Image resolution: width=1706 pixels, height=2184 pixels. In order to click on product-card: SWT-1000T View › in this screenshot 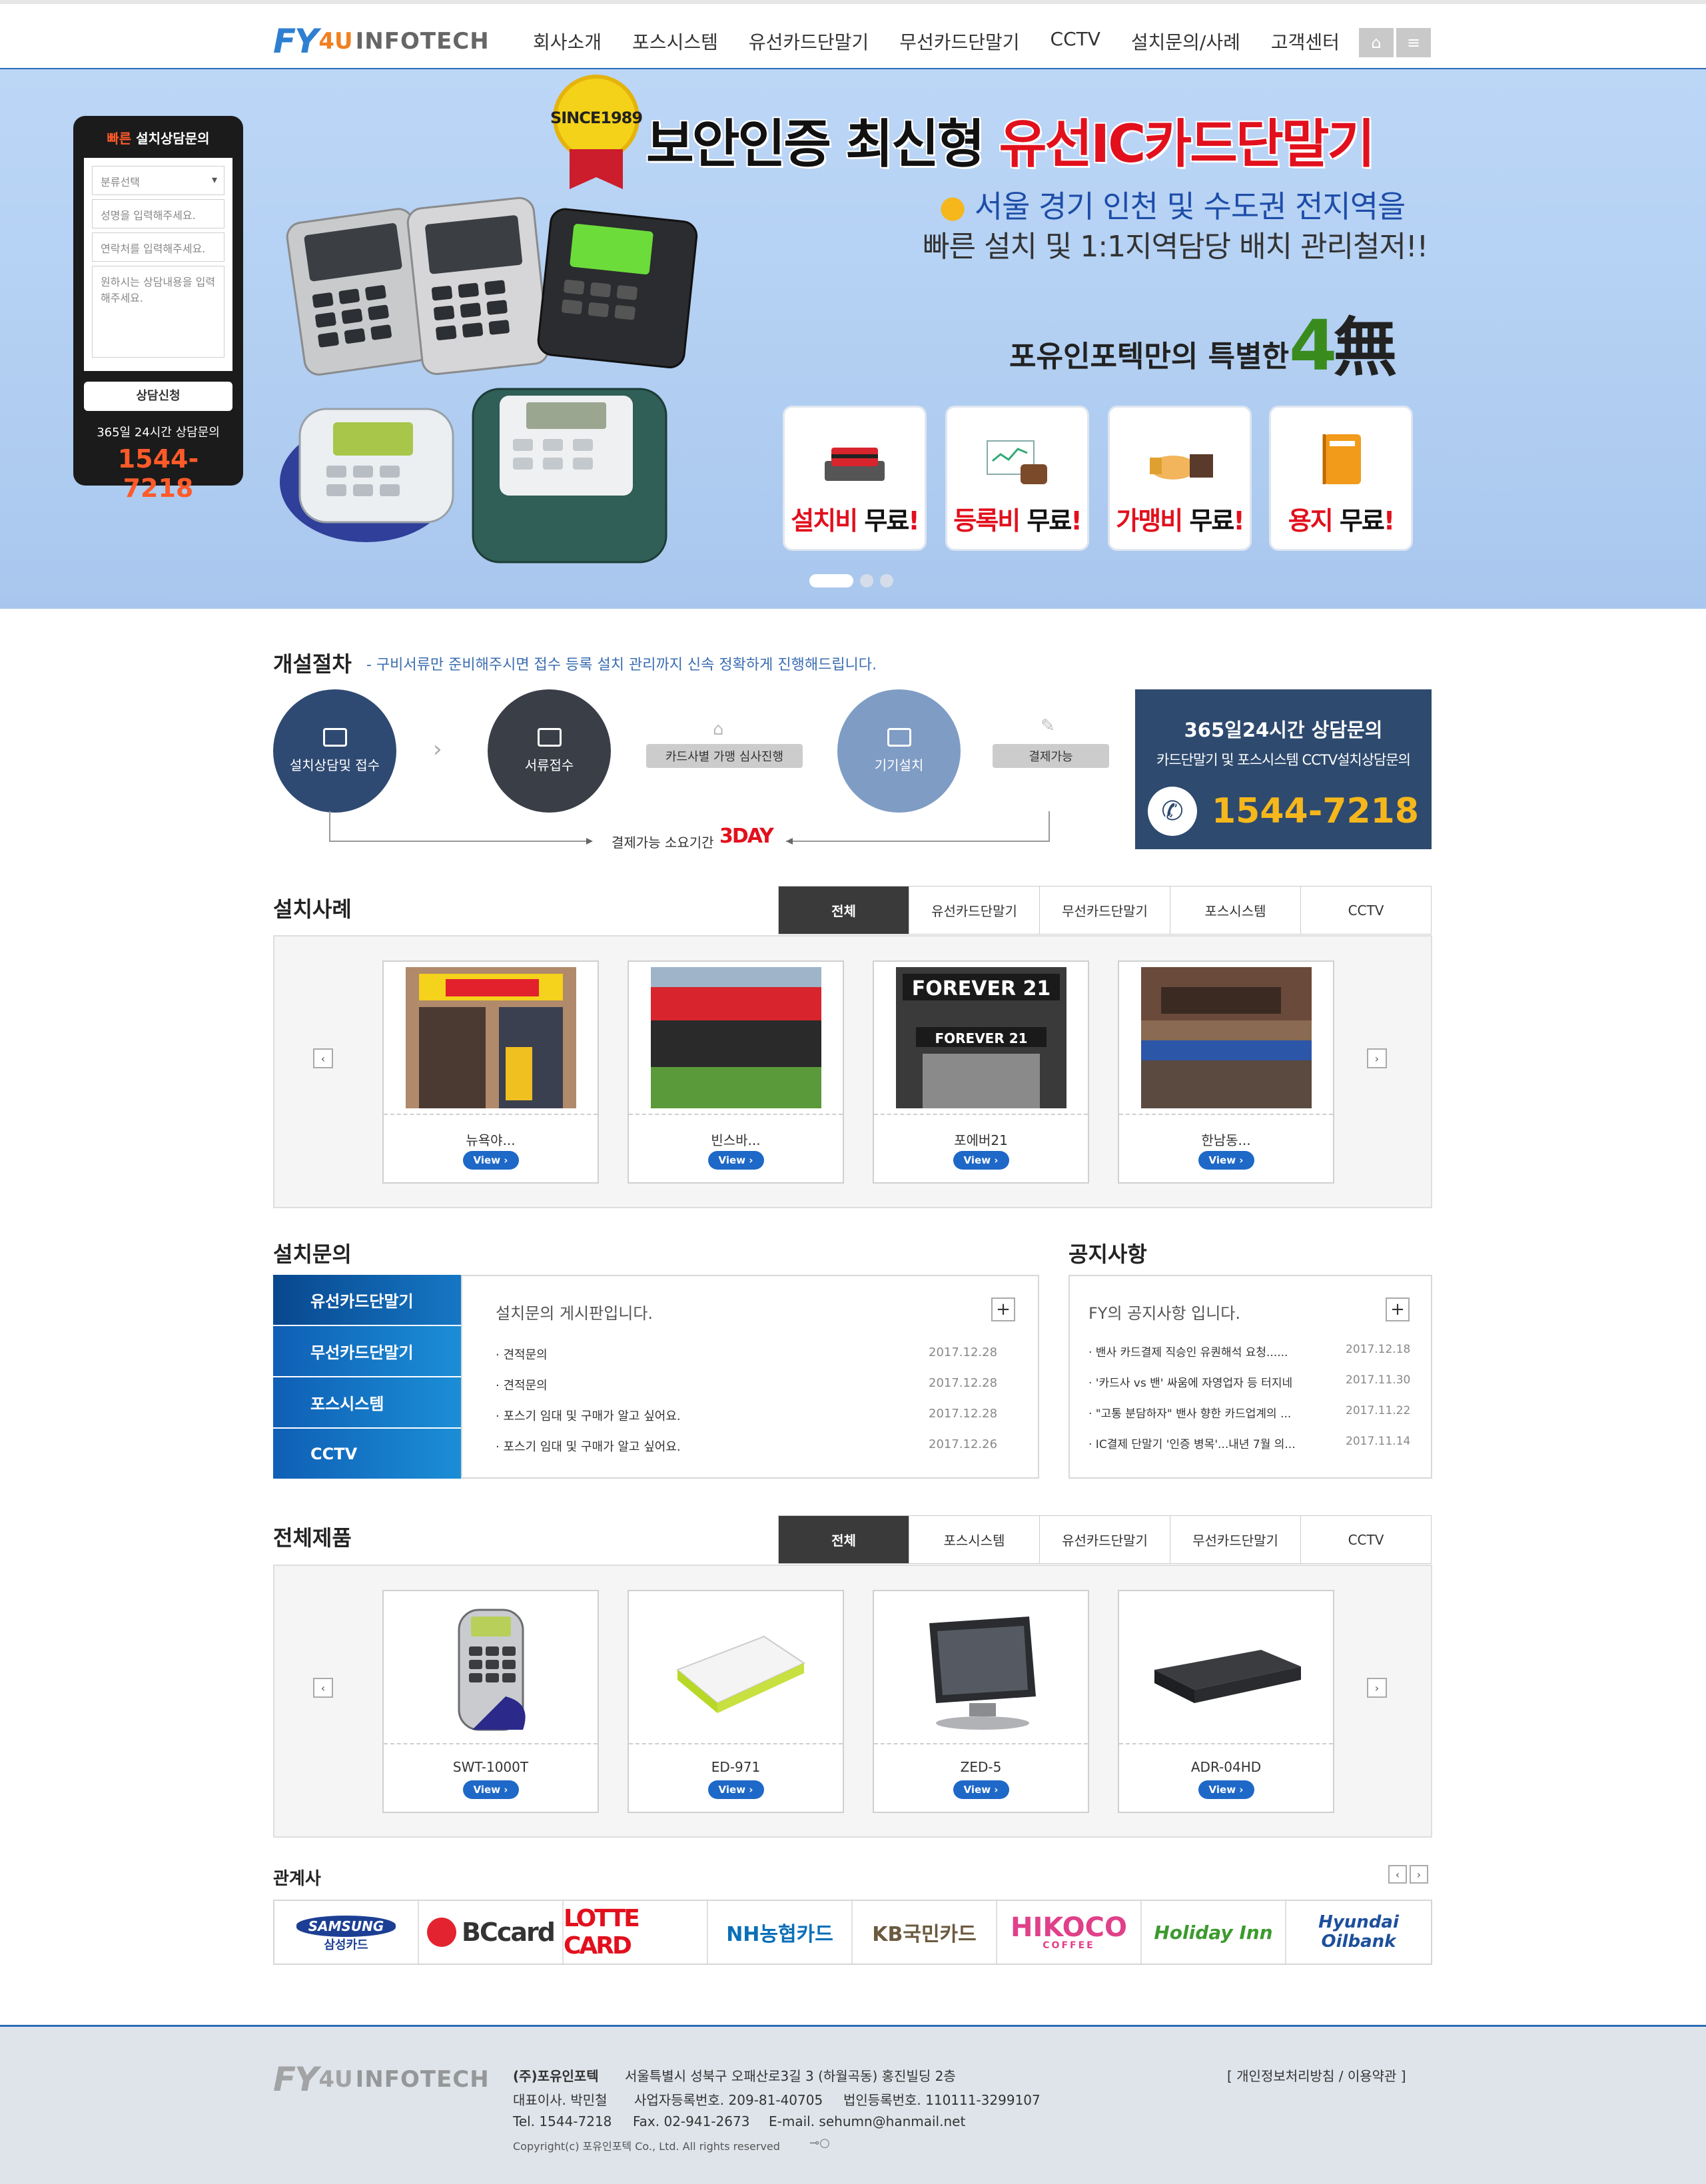, I will do `click(490, 1701)`.